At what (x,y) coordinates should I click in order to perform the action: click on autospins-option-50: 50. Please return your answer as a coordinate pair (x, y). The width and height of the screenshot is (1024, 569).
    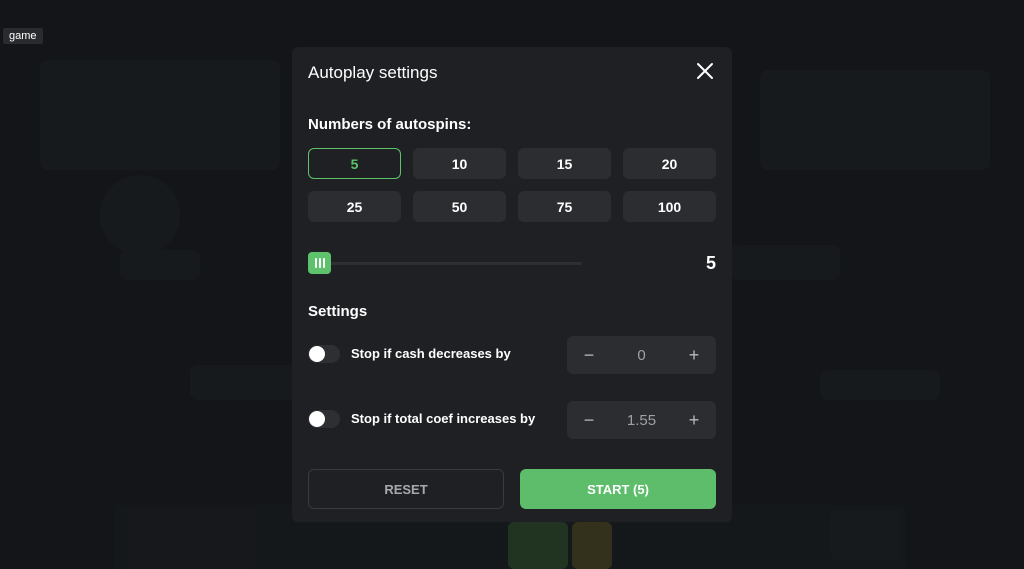
    Looking at the image, I should click on (459, 206).